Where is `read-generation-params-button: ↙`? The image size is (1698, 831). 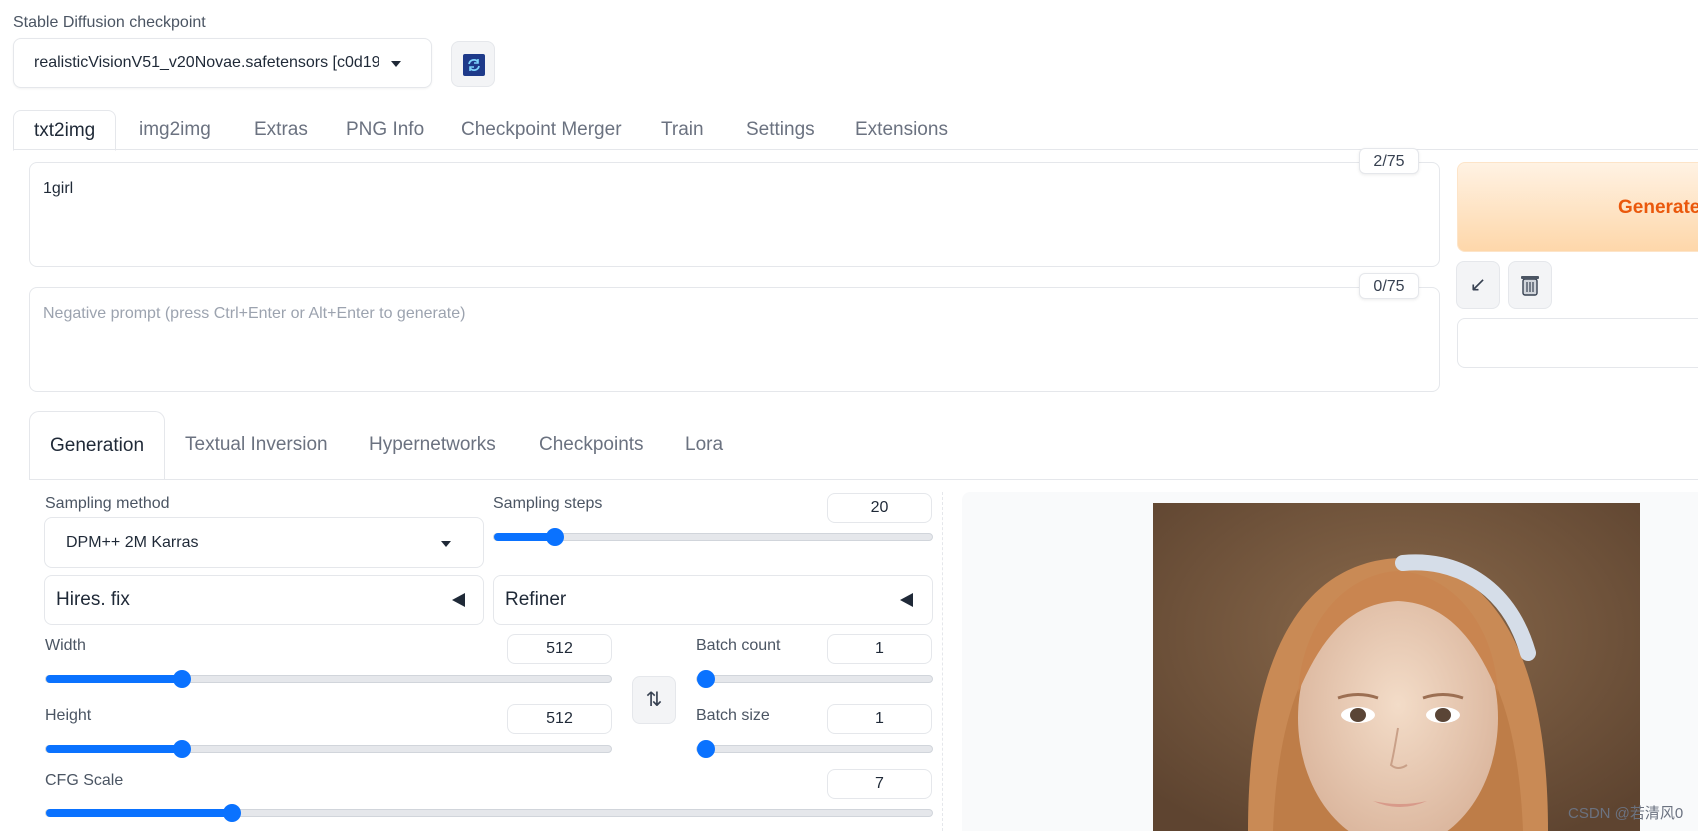
read-generation-params-button: ↙ is located at coordinates (1478, 285).